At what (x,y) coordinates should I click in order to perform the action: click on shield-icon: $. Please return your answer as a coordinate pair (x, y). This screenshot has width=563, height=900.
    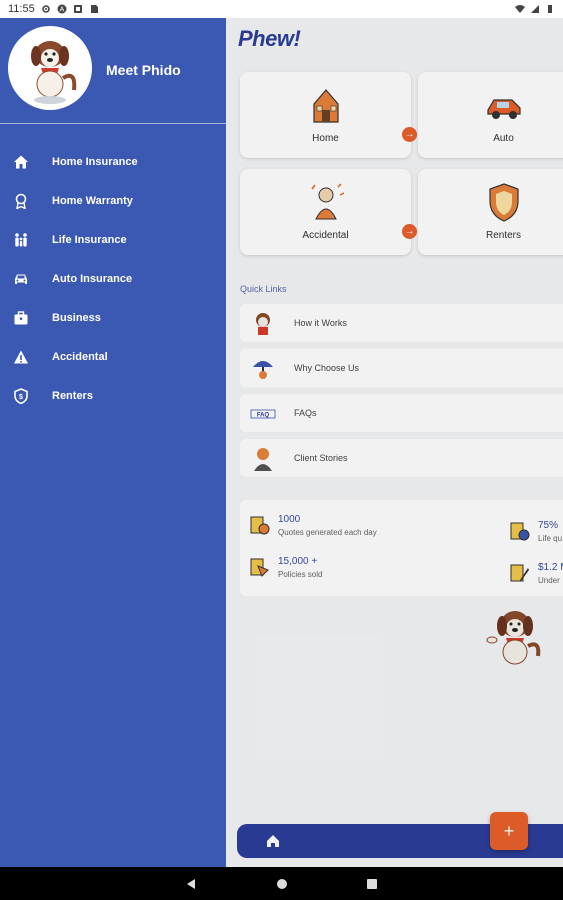
    Looking at the image, I should click on (21, 396).